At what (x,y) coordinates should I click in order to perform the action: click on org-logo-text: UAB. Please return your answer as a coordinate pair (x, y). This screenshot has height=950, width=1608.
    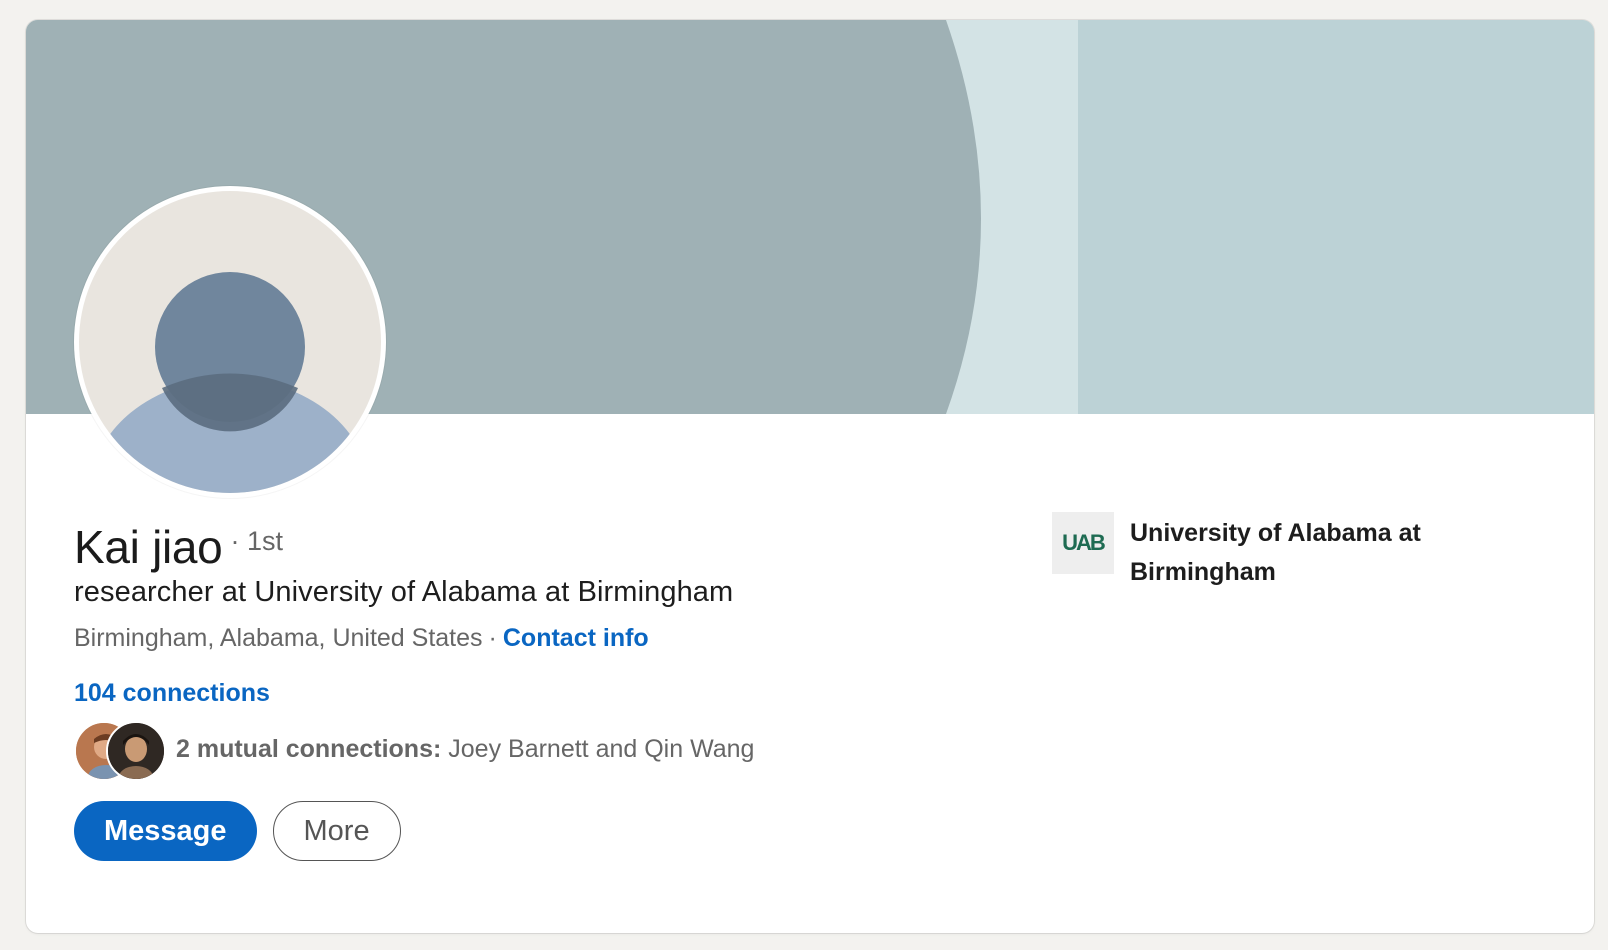
    Looking at the image, I should click on (1084, 542).